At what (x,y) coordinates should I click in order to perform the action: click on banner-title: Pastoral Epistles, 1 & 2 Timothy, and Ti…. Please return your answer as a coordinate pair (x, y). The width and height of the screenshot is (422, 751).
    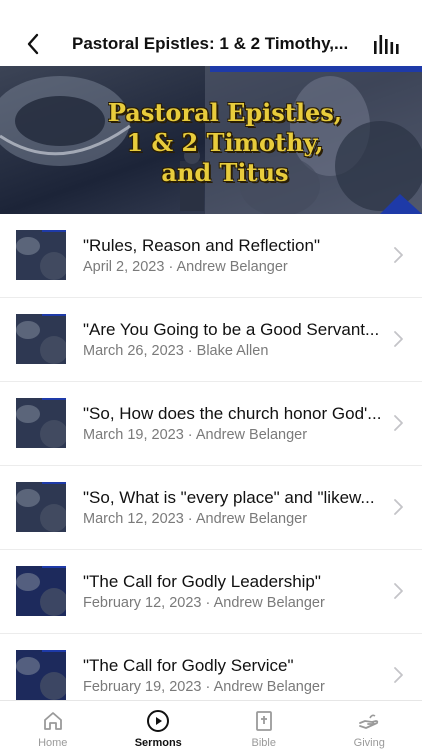
    Looking at the image, I should click on (225, 143).